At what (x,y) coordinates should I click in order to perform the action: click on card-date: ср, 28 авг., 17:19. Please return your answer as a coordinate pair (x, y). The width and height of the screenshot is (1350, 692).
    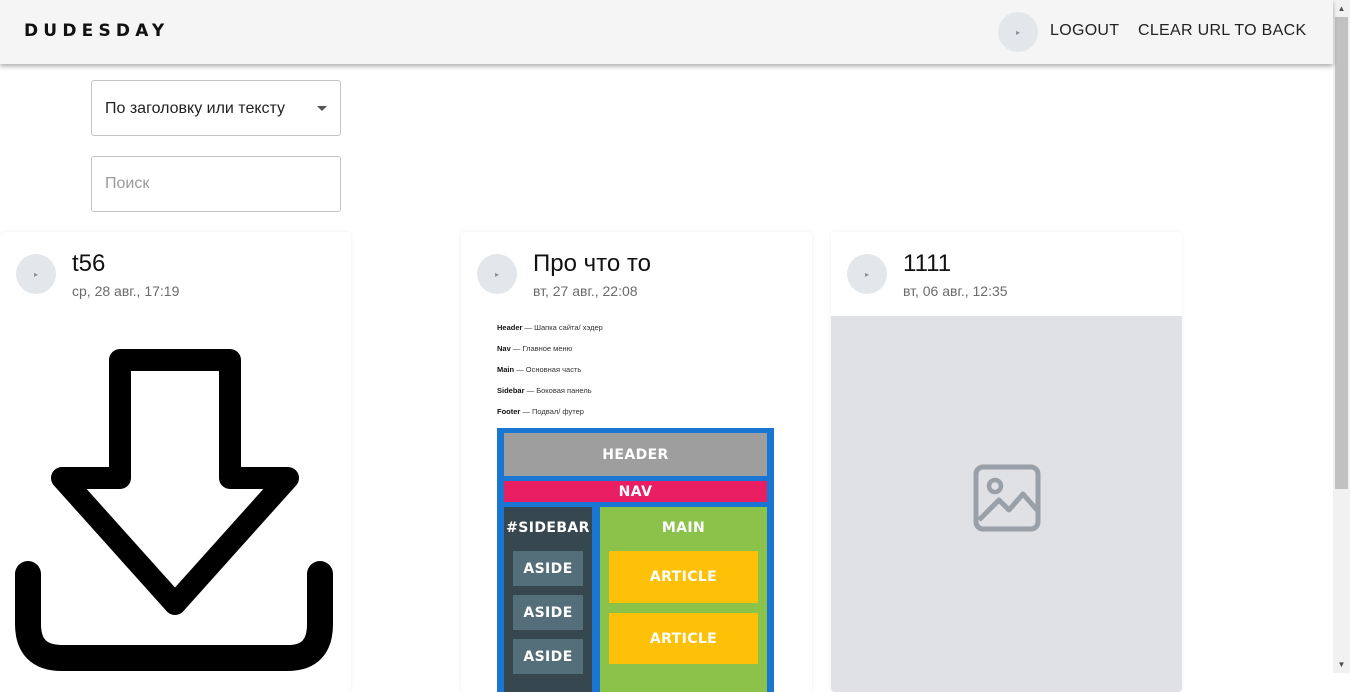
    Looking at the image, I should click on (126, 291).